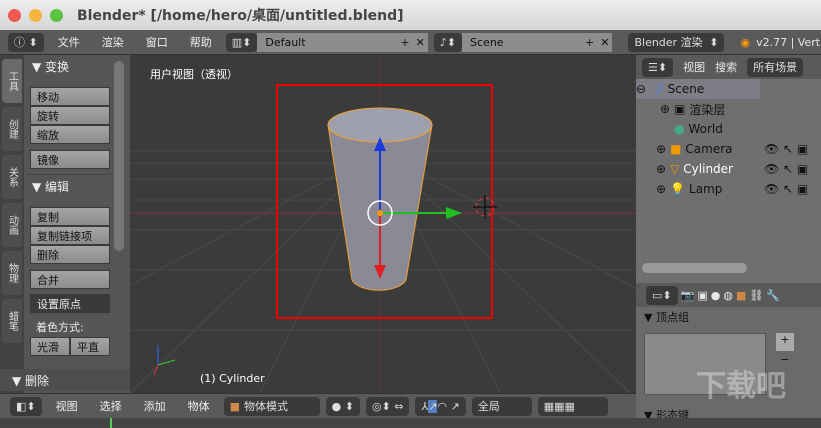 Image resolution: width=821 pixels, height=428 pixels. What do you see at coordinates (420, 42) in the screenshot?
I see `remove-layout-button: ✕` at bounding box center [420, 42].